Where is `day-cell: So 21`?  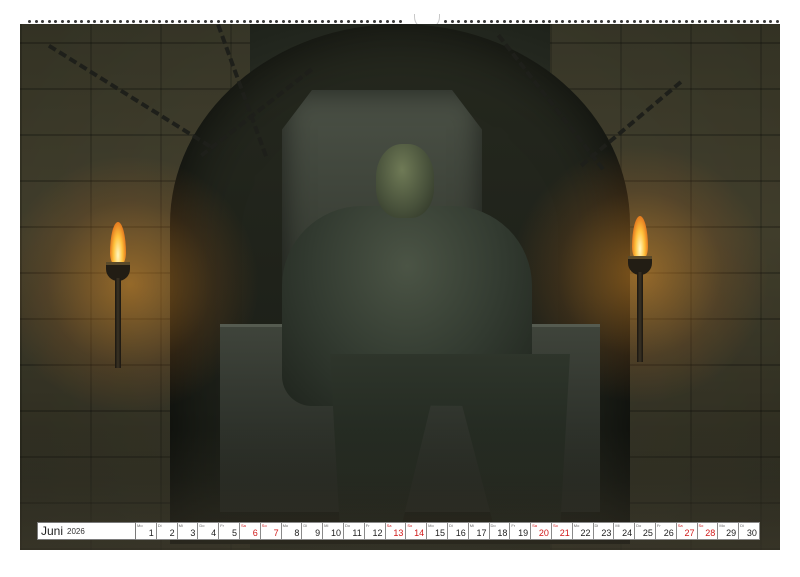
day-cell: So 21 is located at coordinates (562, 531).